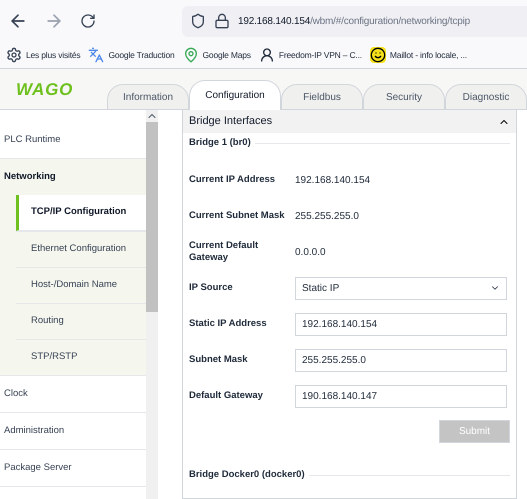 This screenshot has height=499, width=527. I want to click on field-value: 192.168.140.154, so click(332, 181).